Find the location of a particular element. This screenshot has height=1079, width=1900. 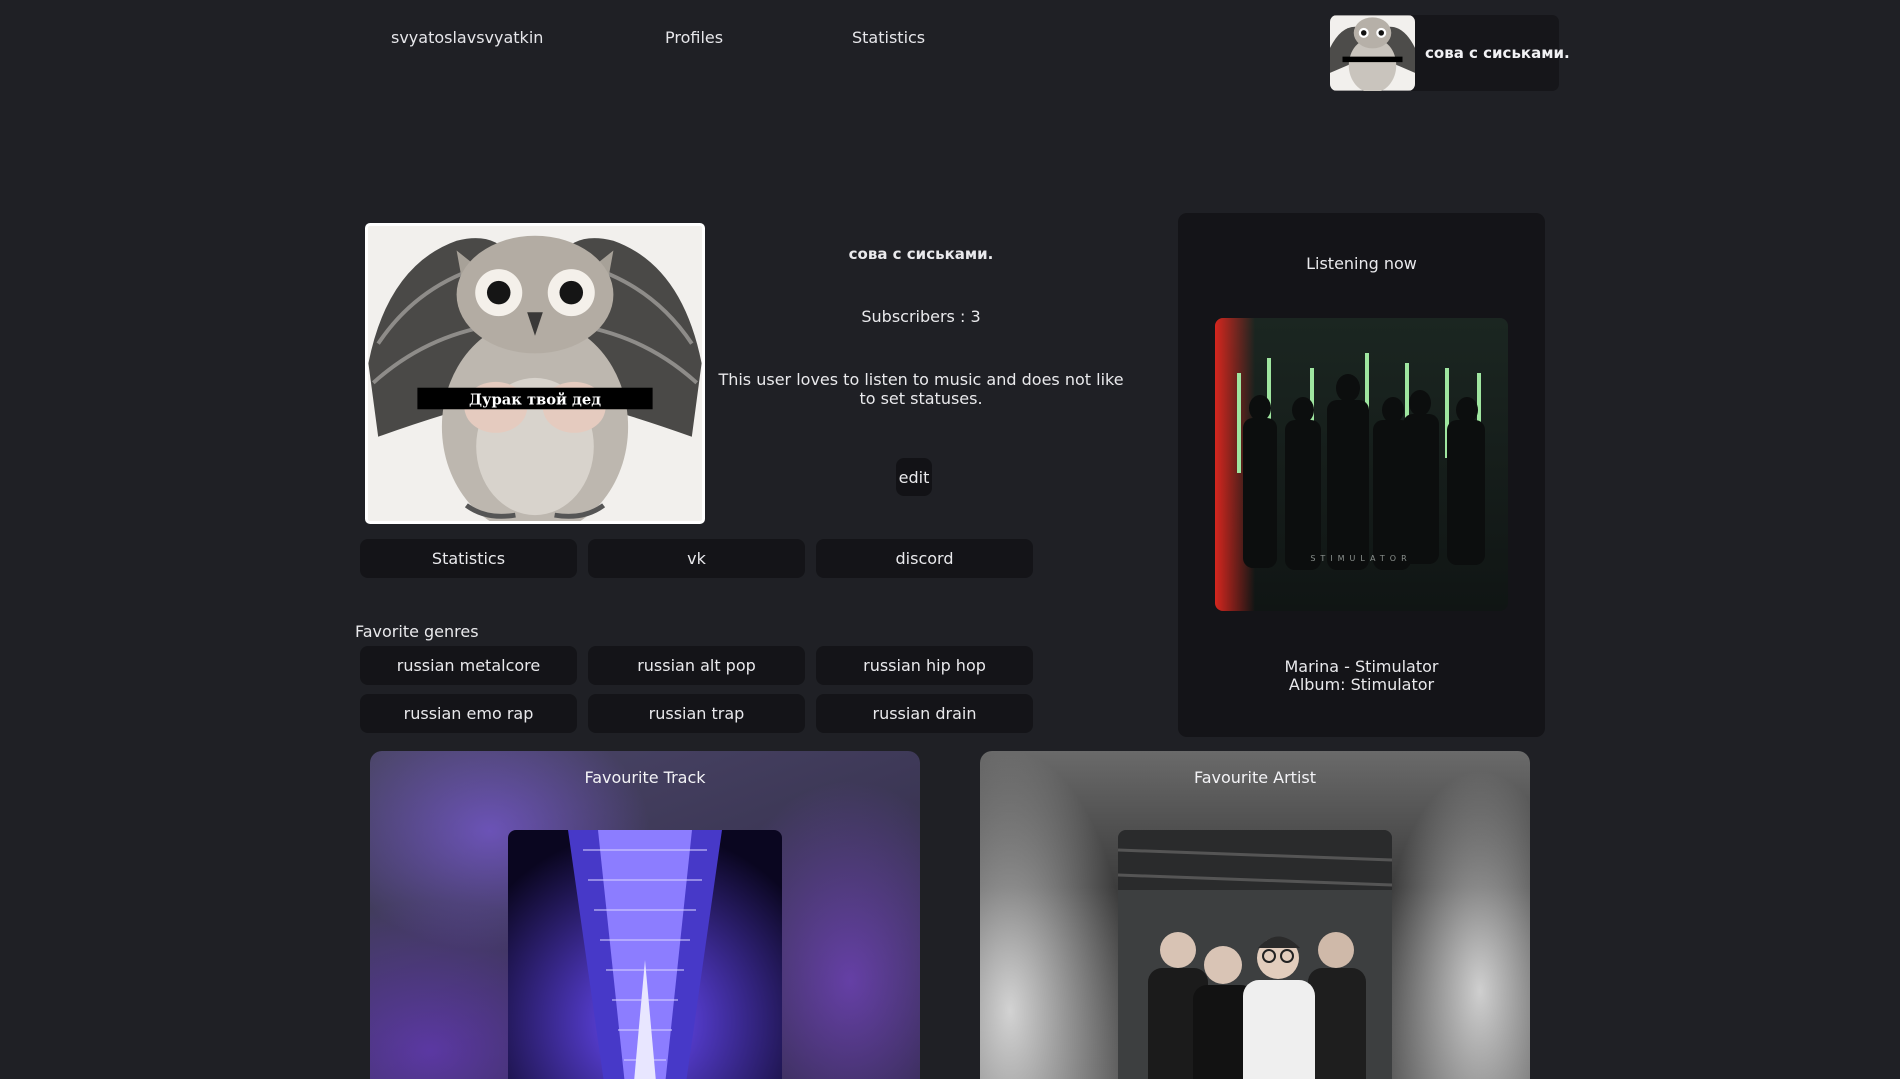

genre-chip: russian trap is located at coordinates (696, 713).